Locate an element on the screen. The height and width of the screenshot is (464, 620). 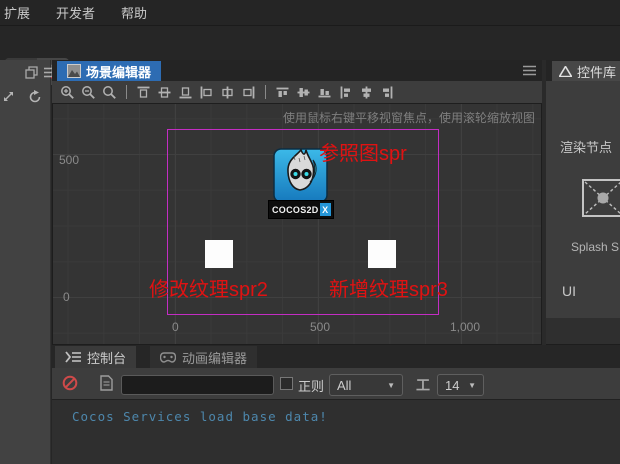
sprite3-texture is located at coordinates (382, 254).